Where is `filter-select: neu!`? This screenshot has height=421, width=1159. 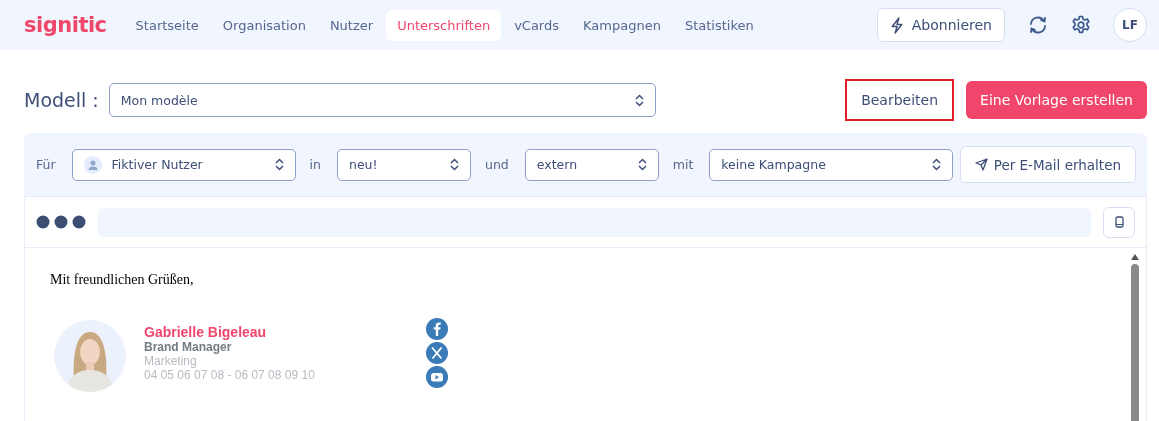 filter-select: neu! is located at coordinates (404, 164).